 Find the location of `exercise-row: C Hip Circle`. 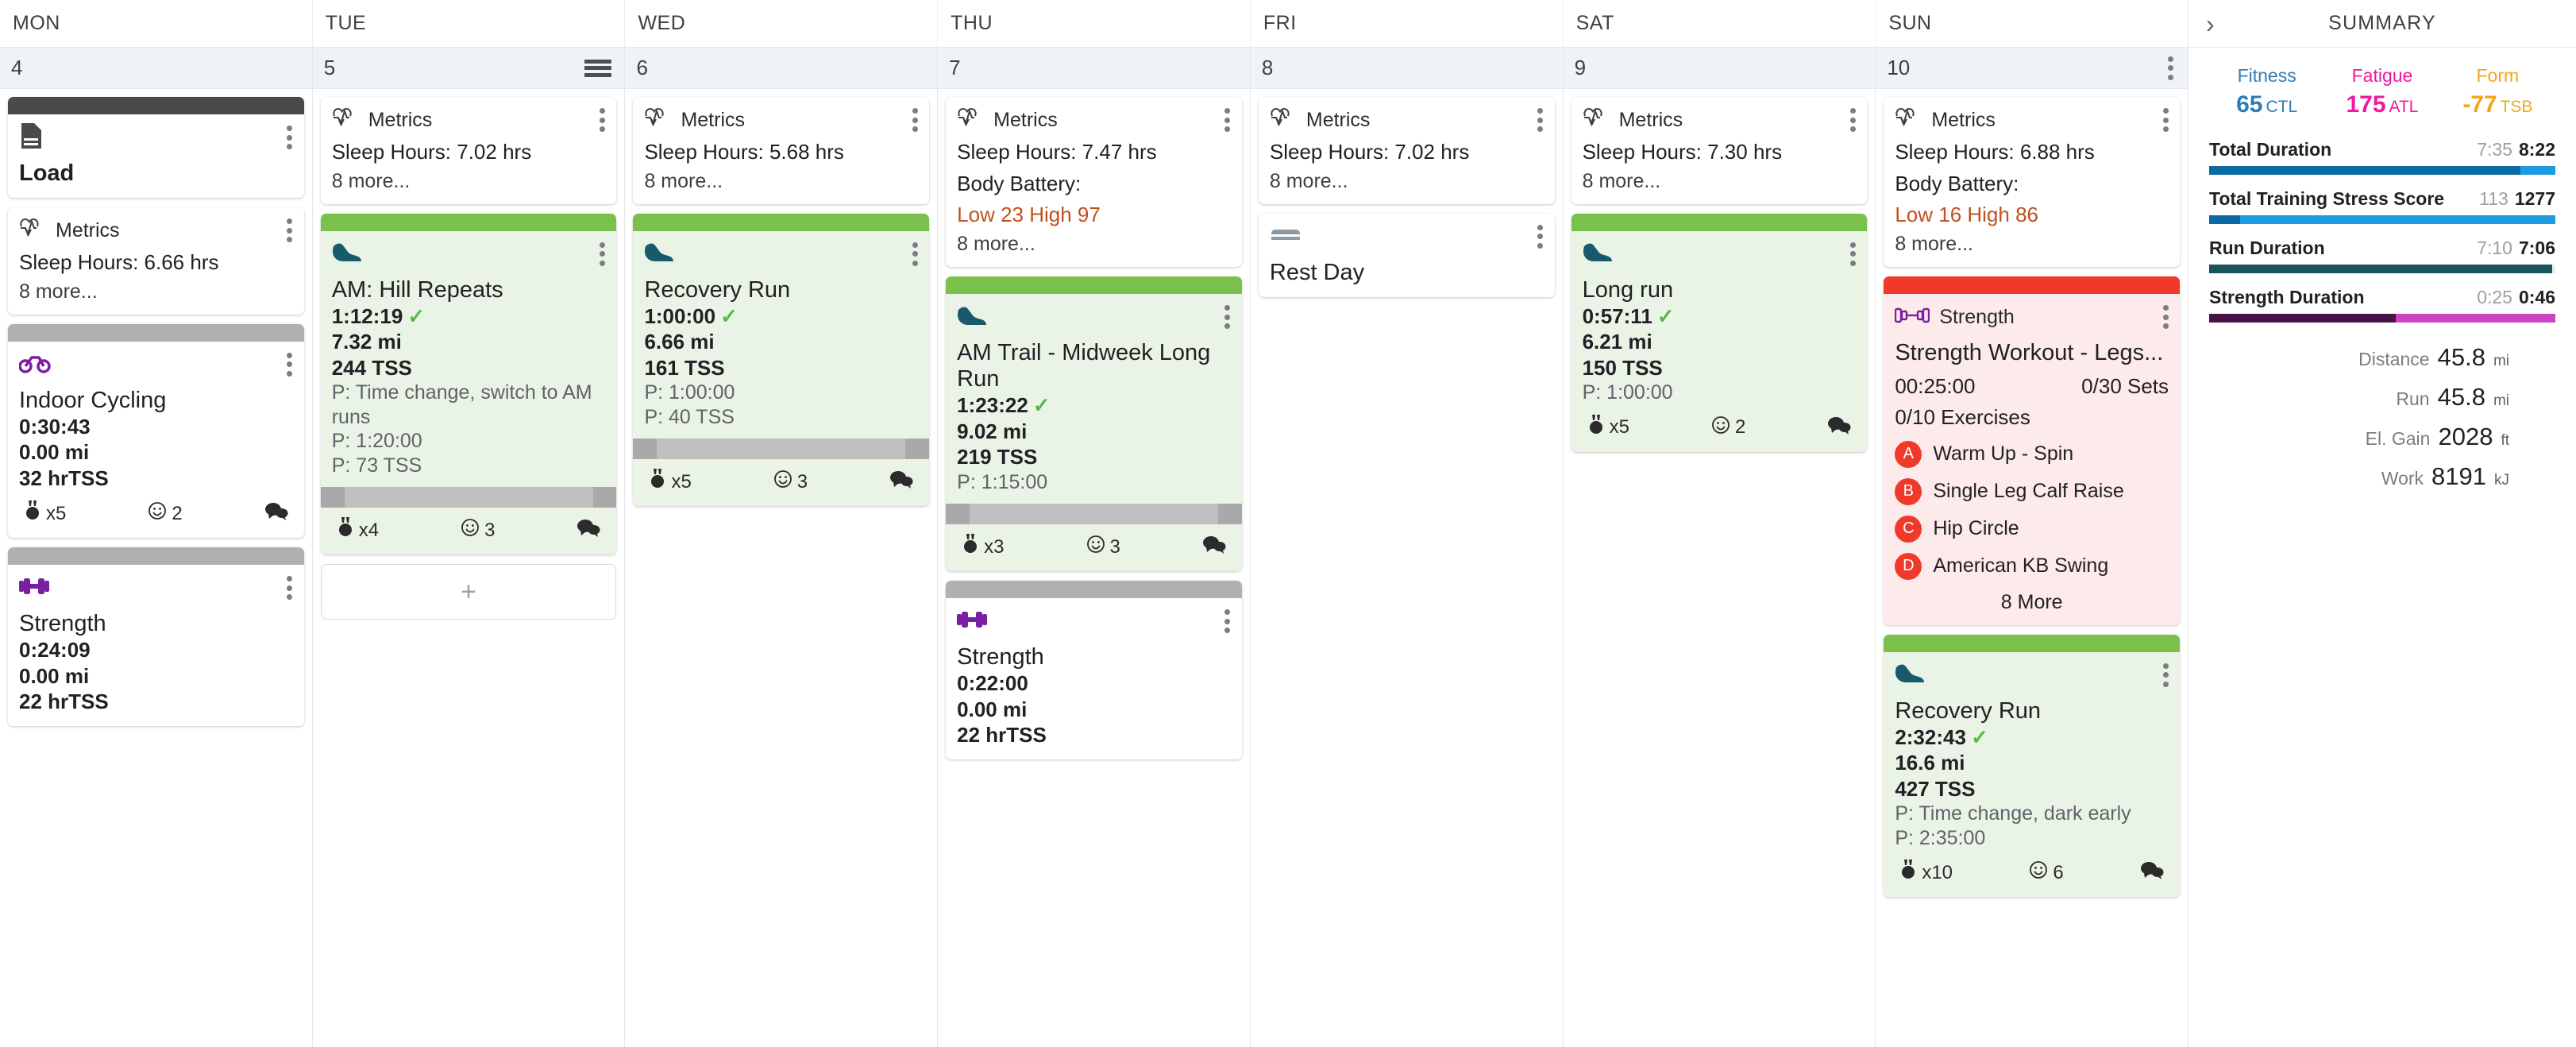

exercise-row: C Hip Circle is located at coordinates (2032, 529).